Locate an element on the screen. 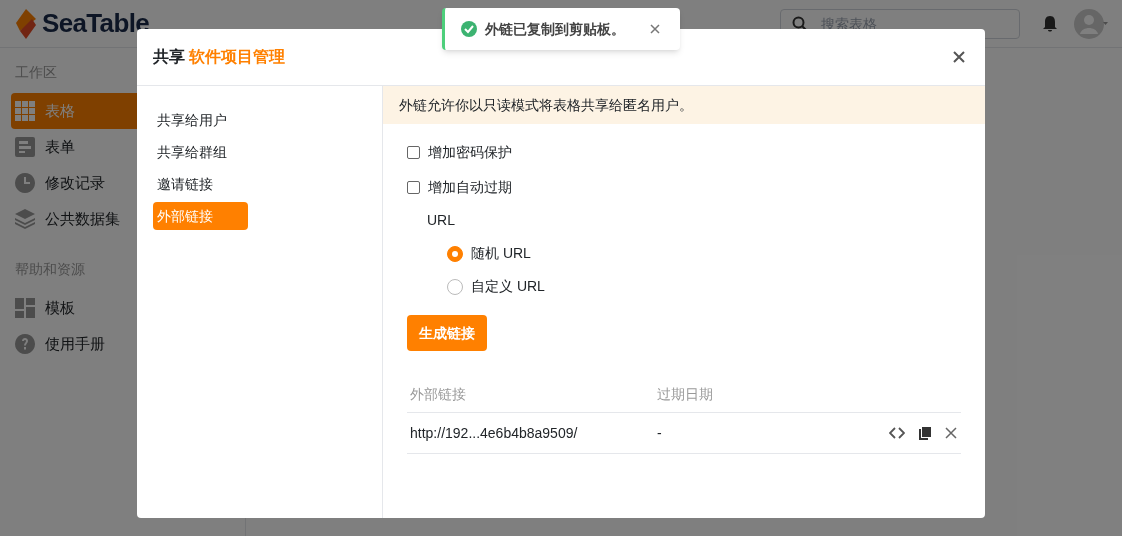 Image resolution: width=1122 pixels, height=536 pixels. url-label: URL is located at coordinates (441, 220).